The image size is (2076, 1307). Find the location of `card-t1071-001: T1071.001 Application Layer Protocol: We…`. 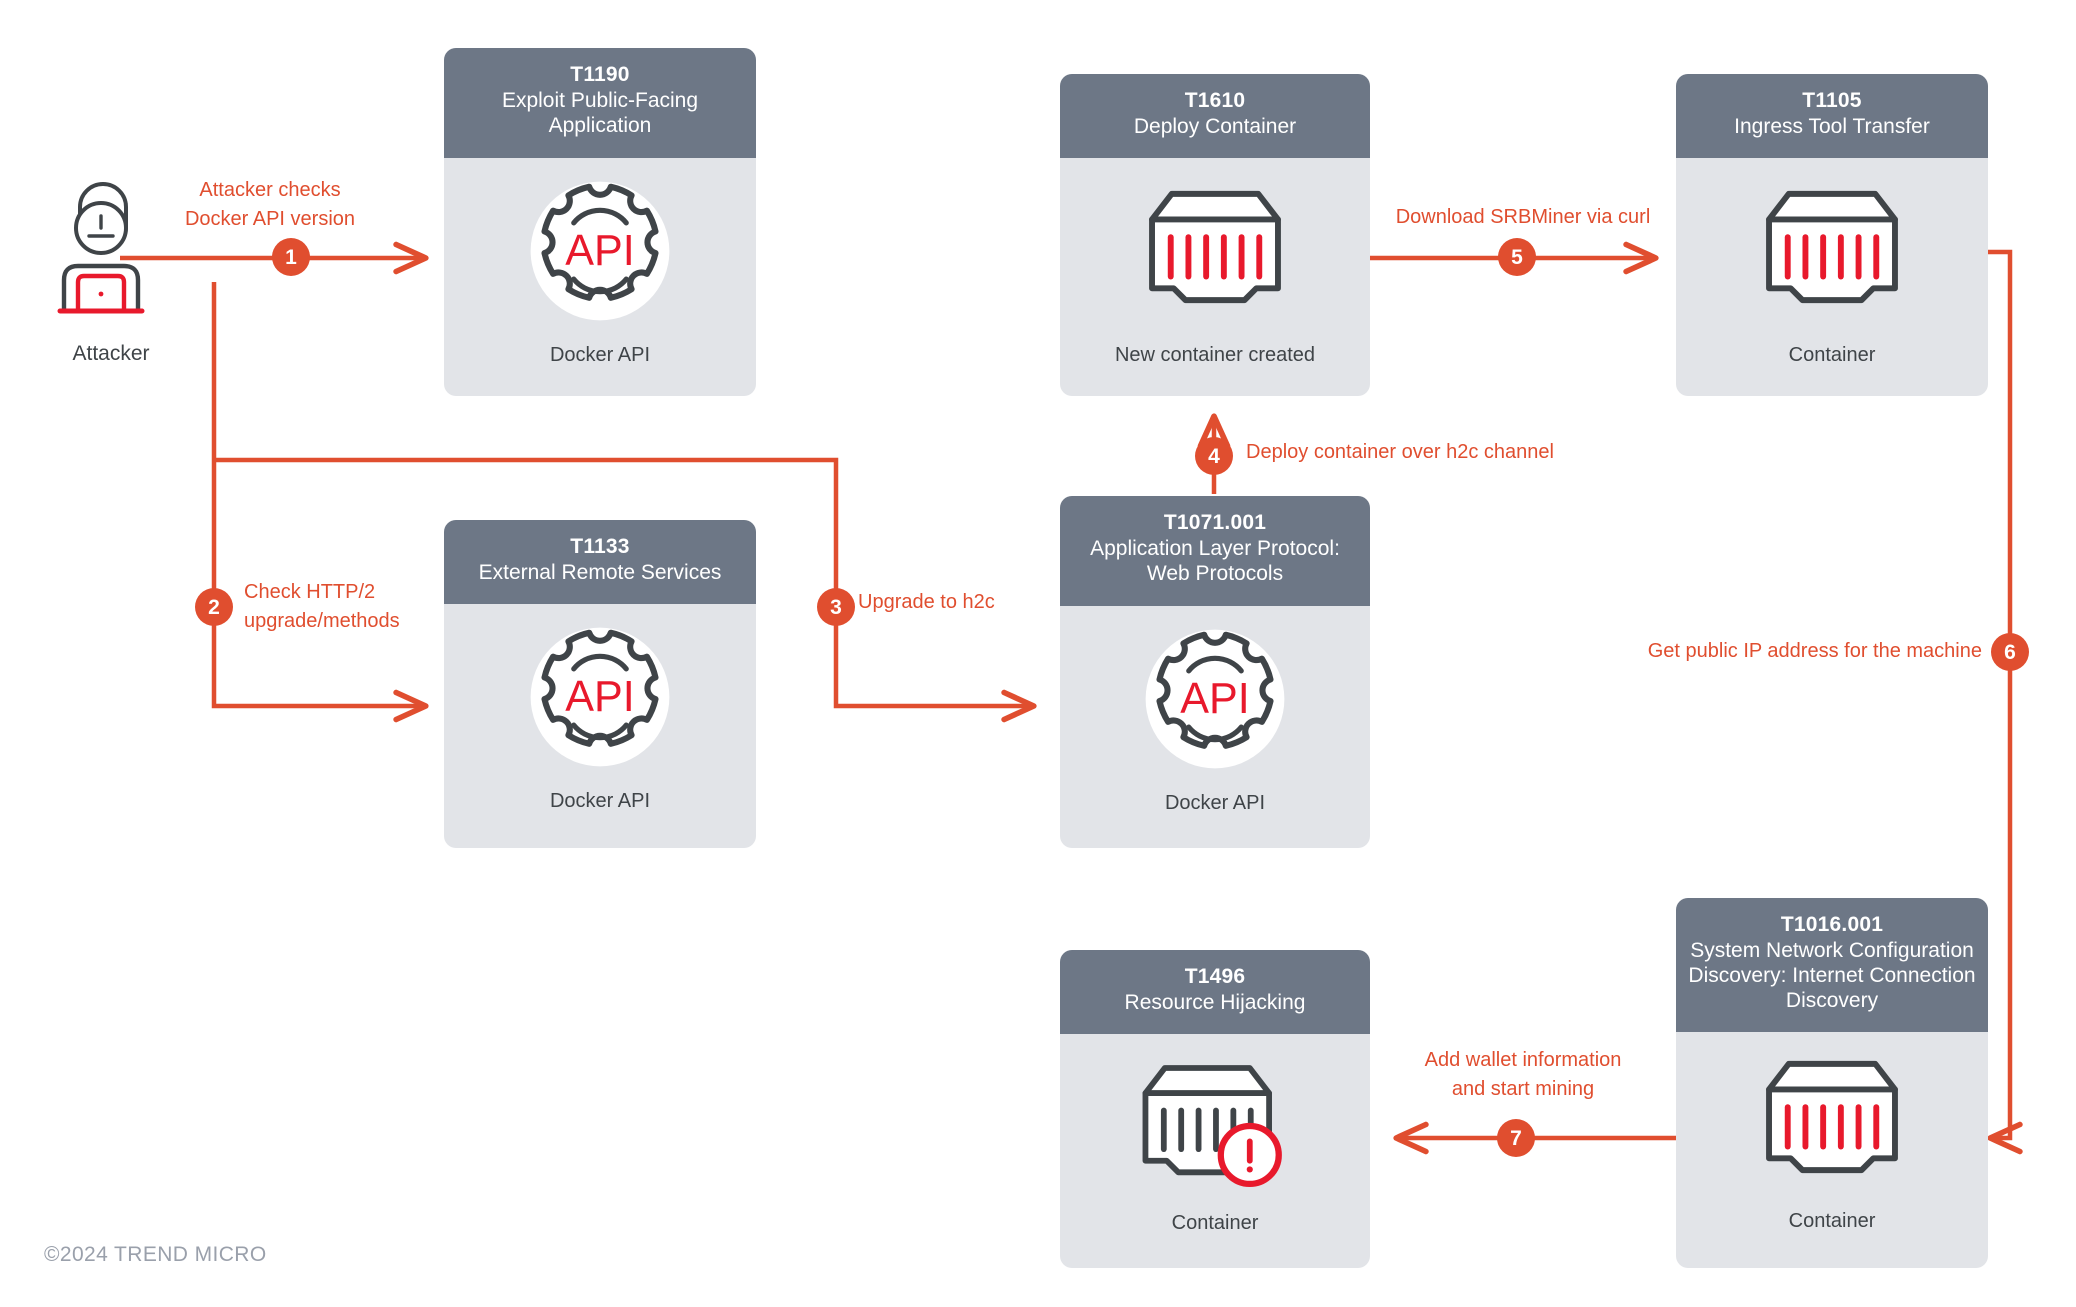

card-t1071-001: T1071.001 Application Layer Protocol: We… is located at coordinates (1215, 672).